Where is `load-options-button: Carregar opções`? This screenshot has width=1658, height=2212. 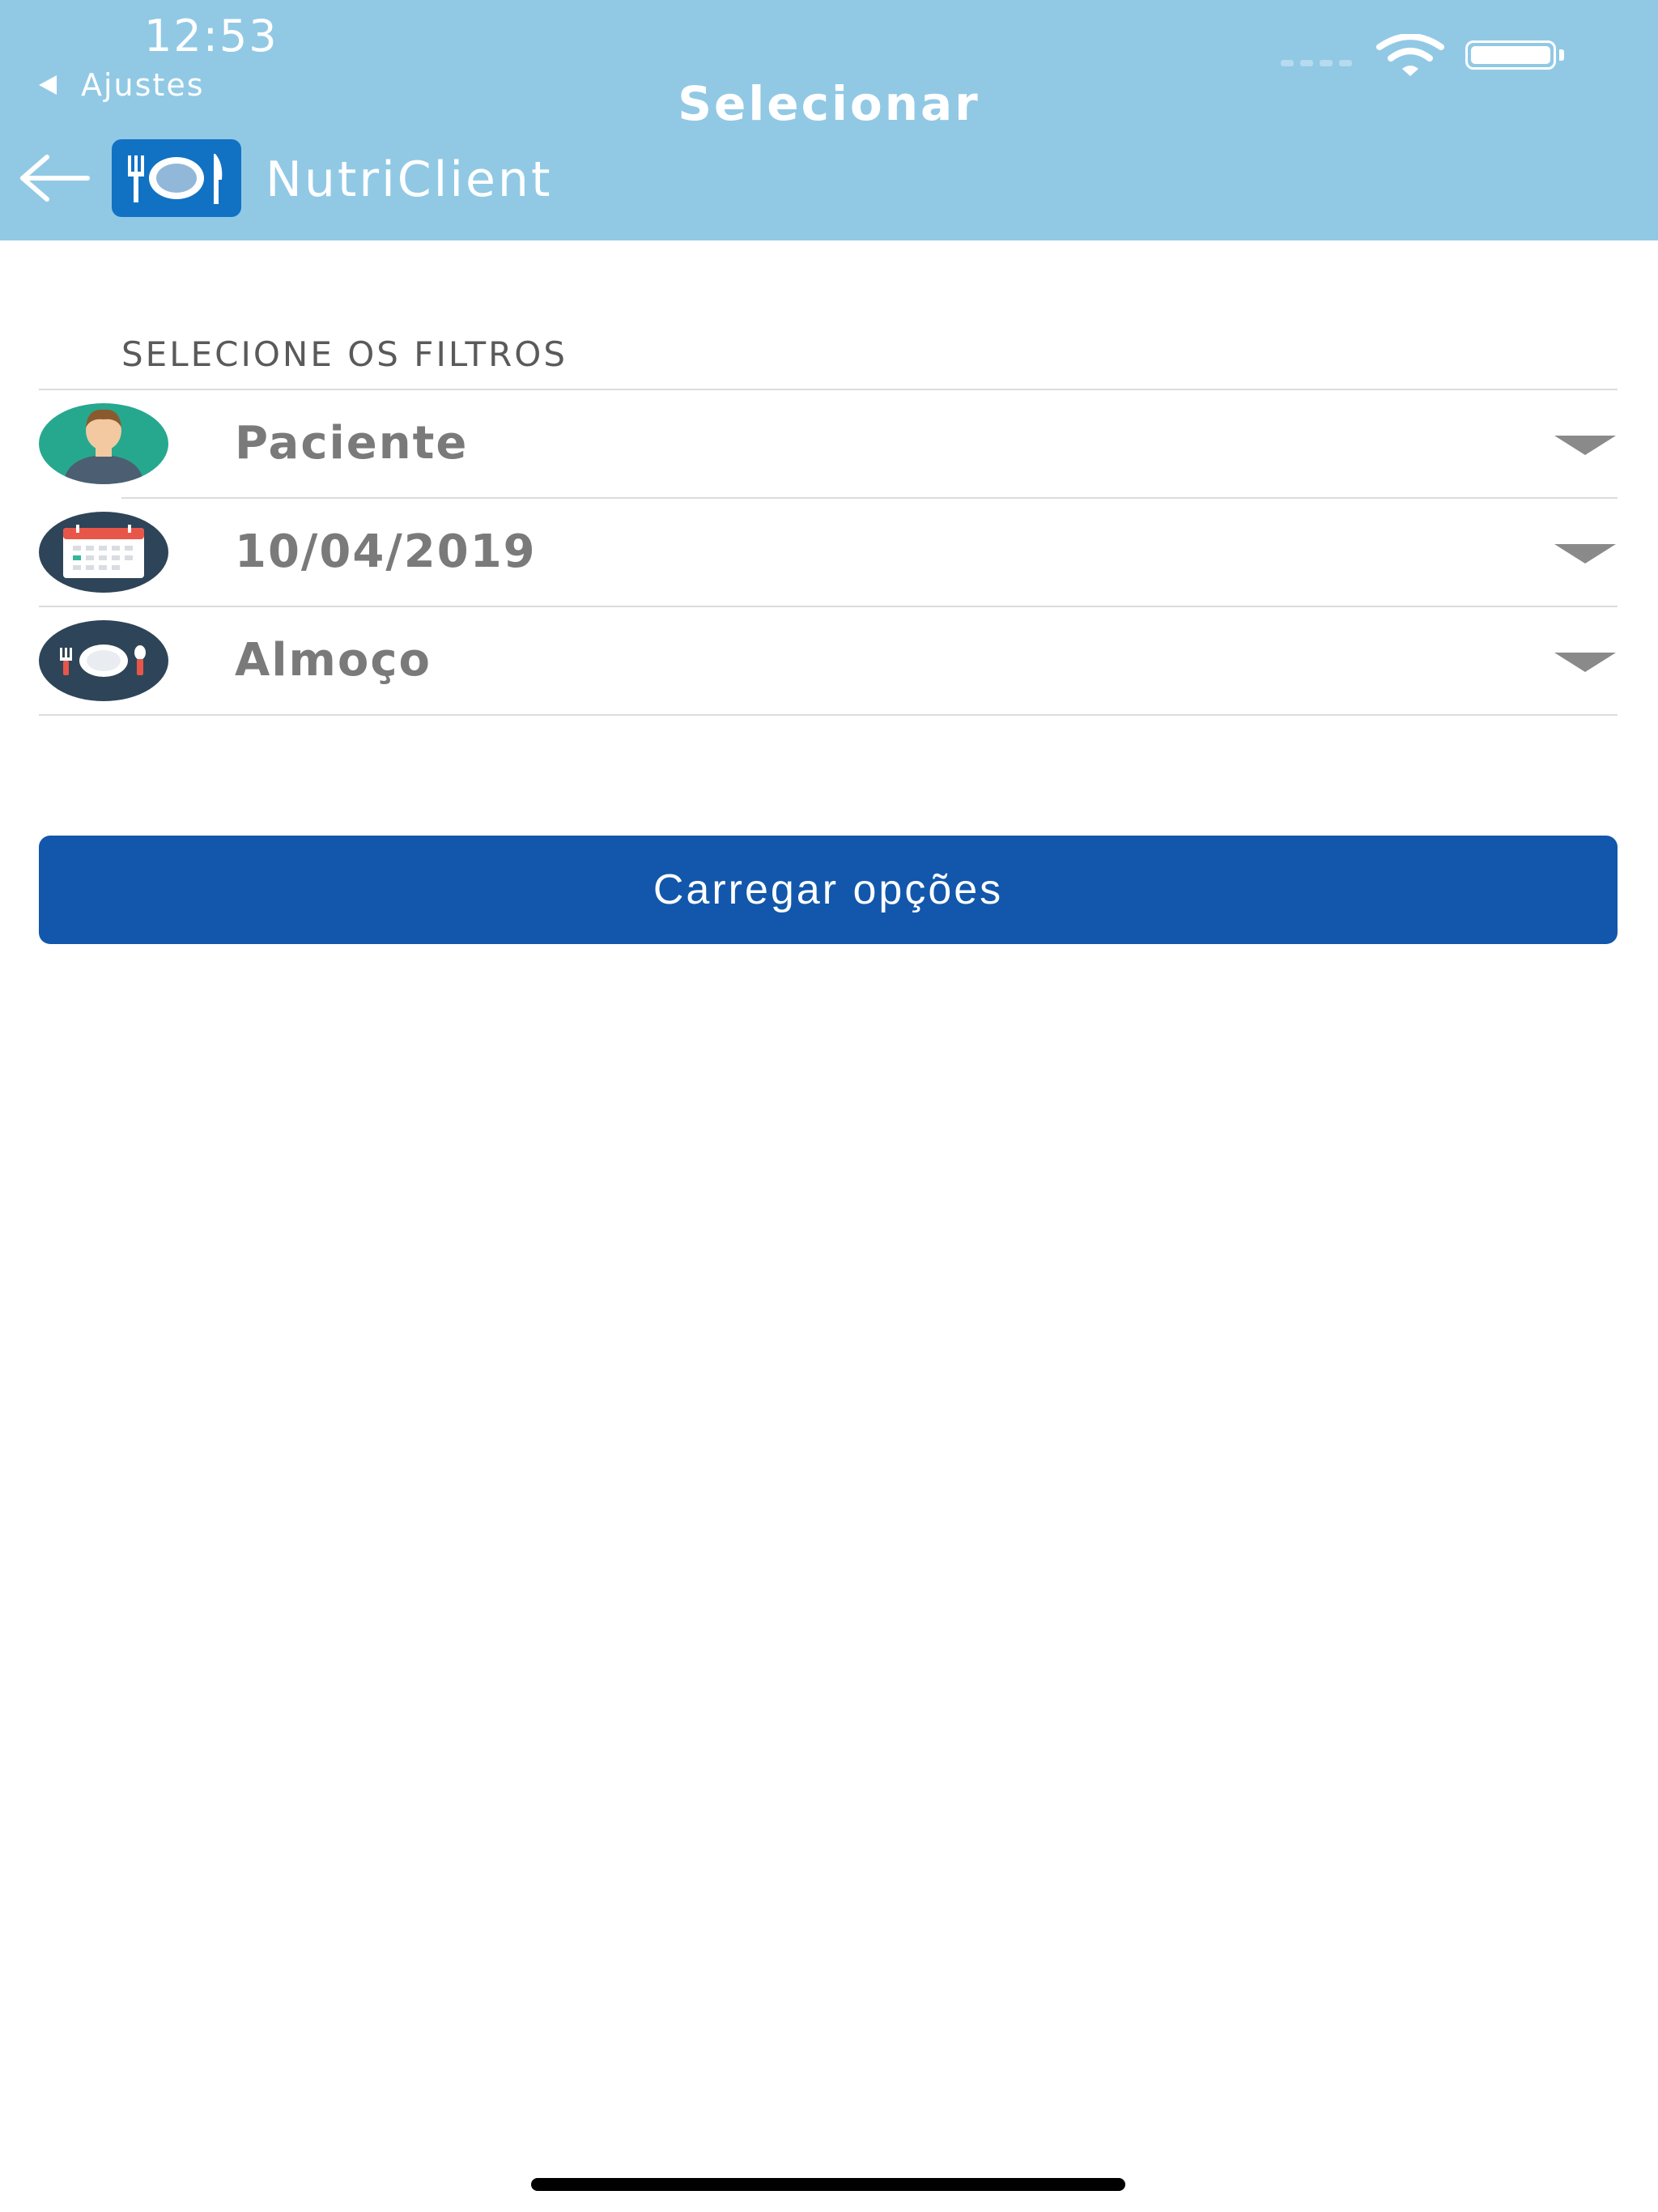 load-options-button: Carregar opções is located at coordinates (828, 890).